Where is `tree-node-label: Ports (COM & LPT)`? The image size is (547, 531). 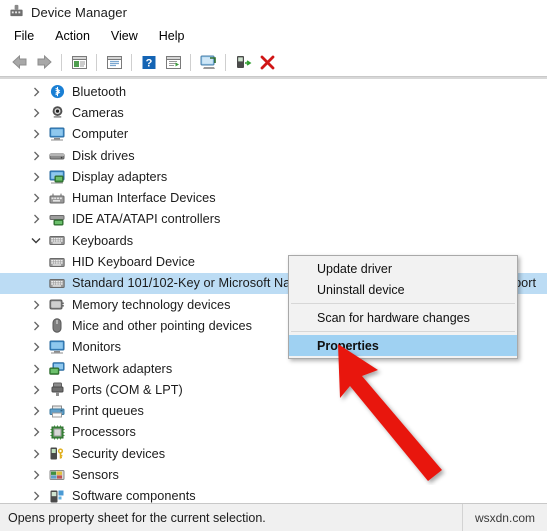 tree-node-label: Ports (COM & LPT) is located at coordinates (127, 389).